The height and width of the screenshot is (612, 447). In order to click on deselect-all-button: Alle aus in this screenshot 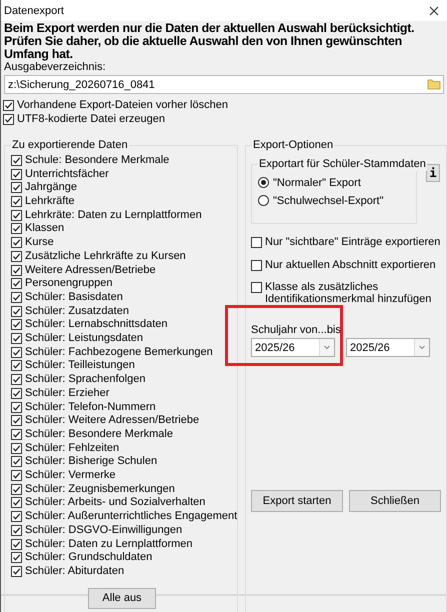, I will do `click(122, 598)`.